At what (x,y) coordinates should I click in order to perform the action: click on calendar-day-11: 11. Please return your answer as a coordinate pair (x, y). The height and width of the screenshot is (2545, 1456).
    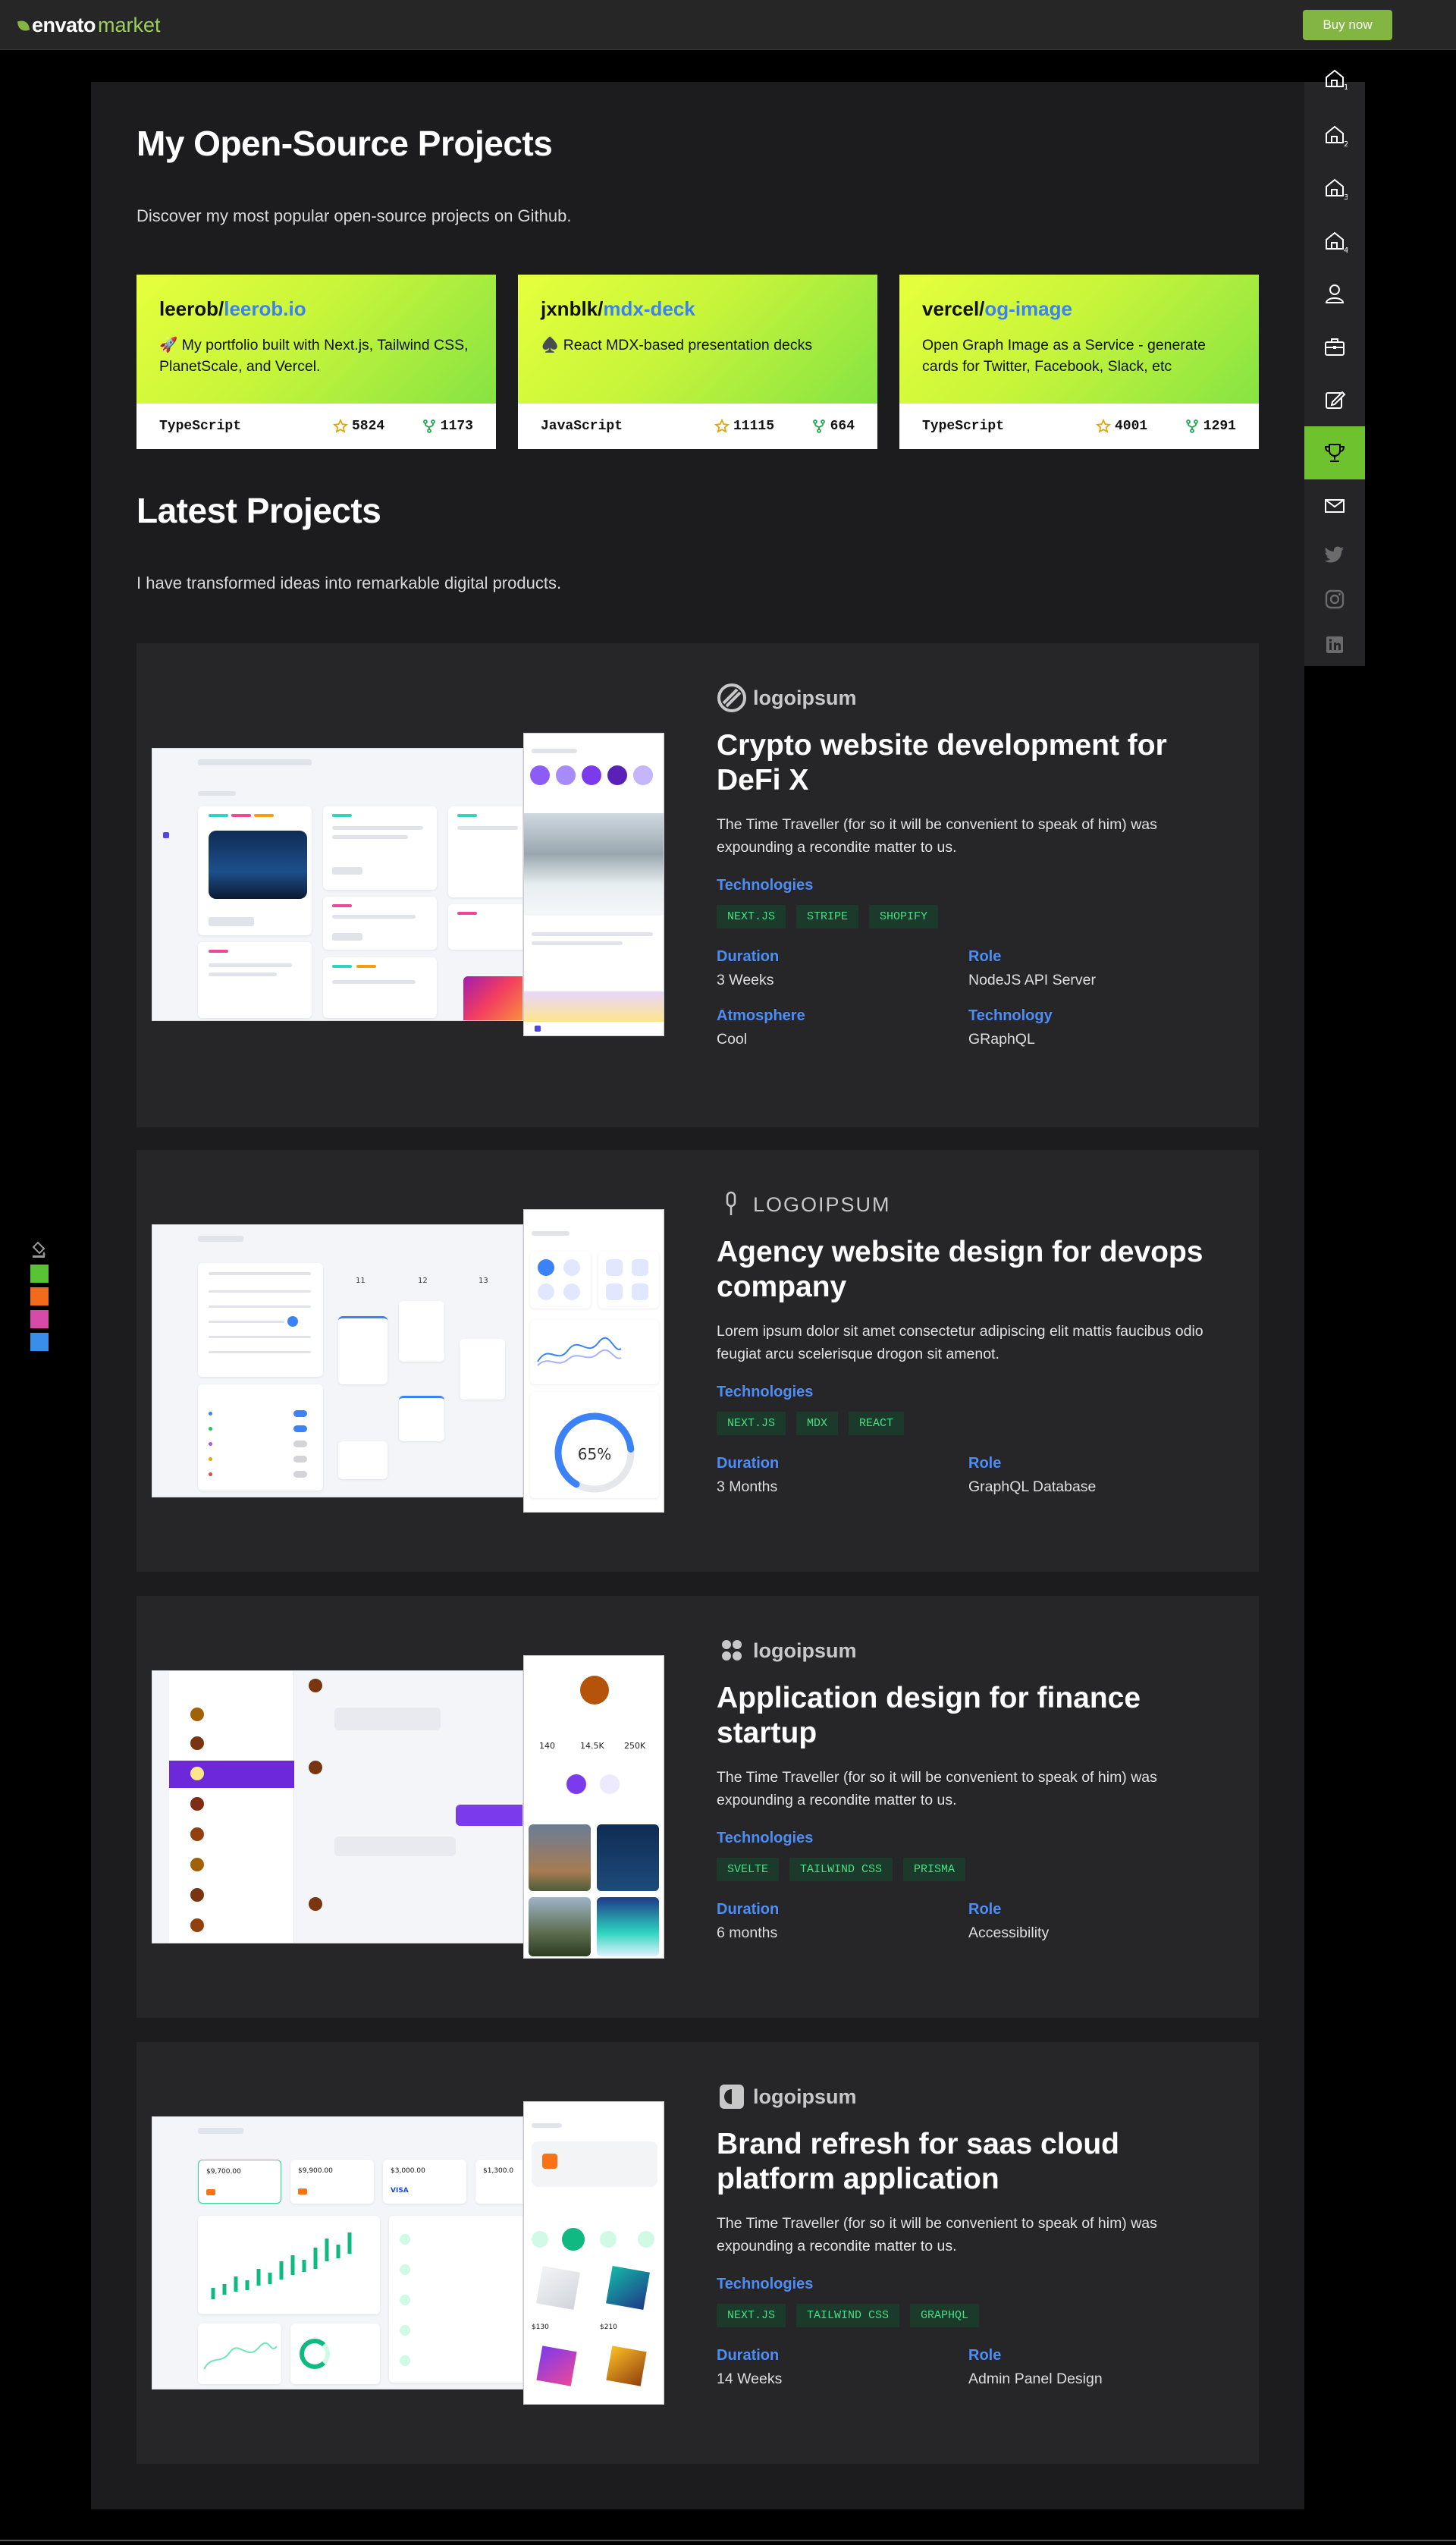
    Looking at the image, I should click on (361, 1281).